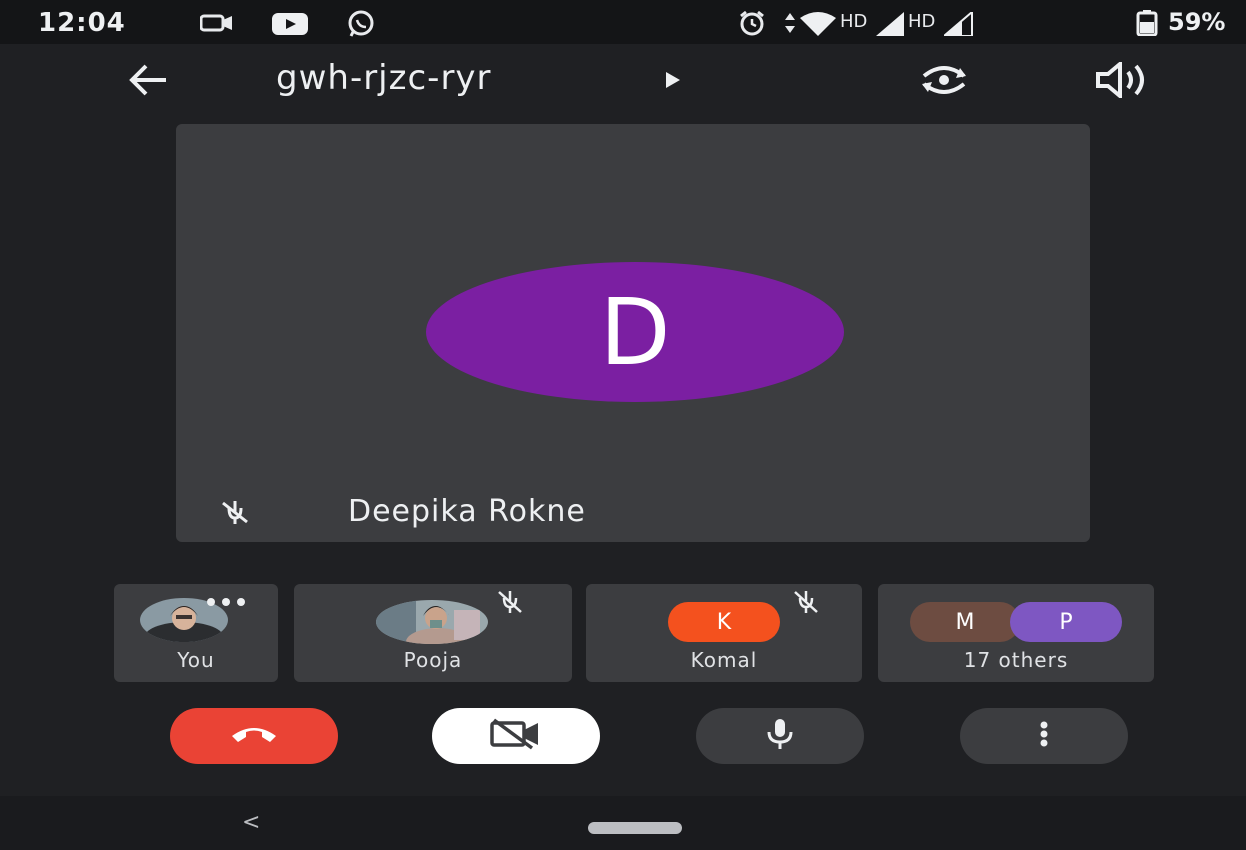  I want to click on meeting-code: gwh-rjzc-ryr, so click(384, 78).